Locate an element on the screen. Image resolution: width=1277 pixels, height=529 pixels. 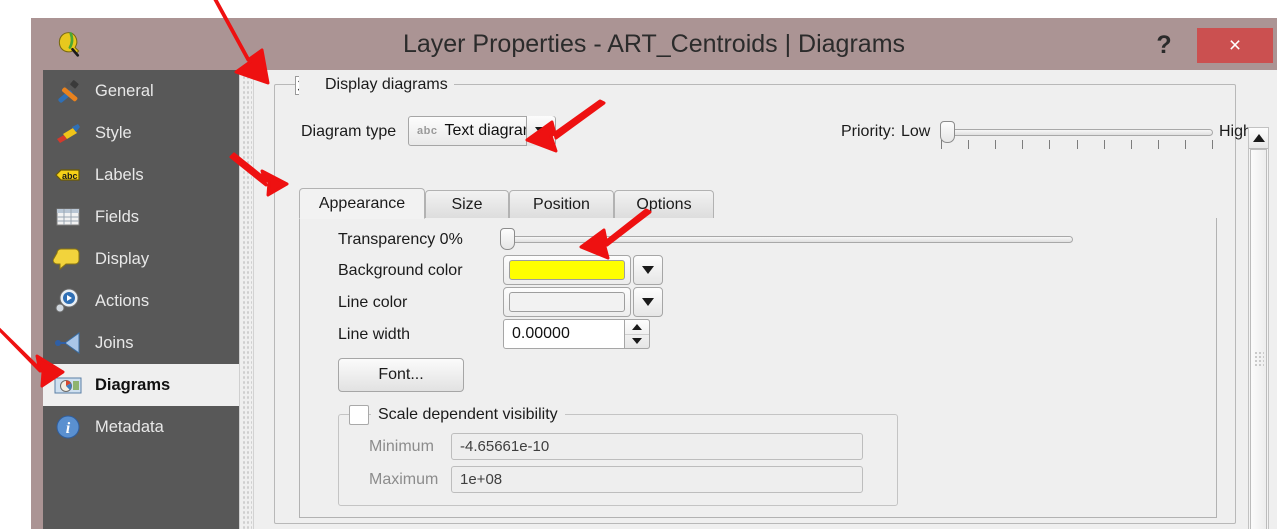
scale-visibility-checkbox is located at coordinates (359, 415).